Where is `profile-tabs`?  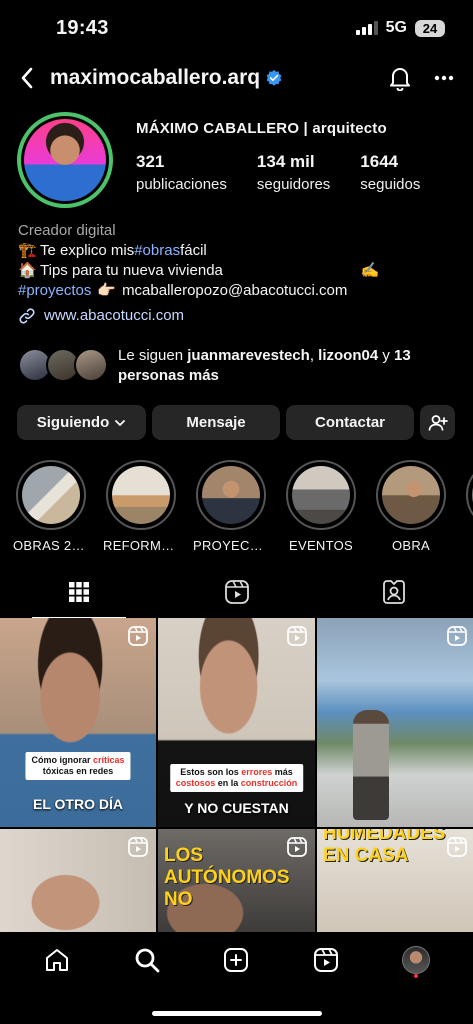 profile-tabs is located at coordinates (236, 592).